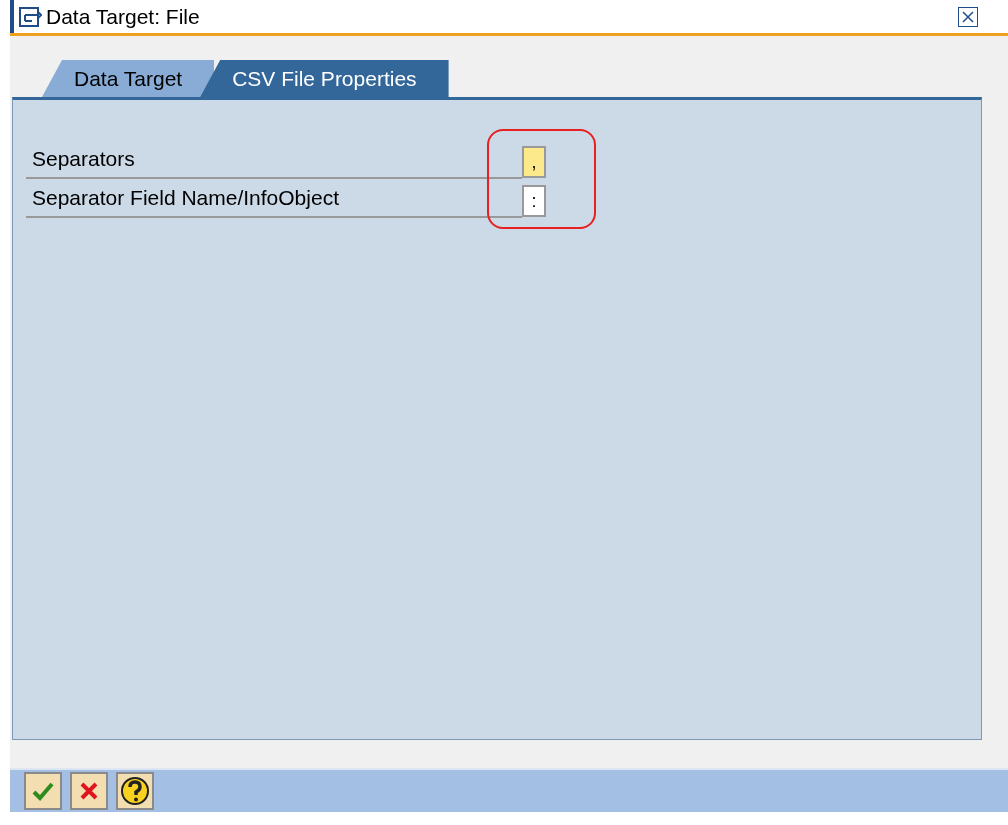 The width and height of the screenshot is (1008, 825). I want to click on confirm-button, so click(43, 791).